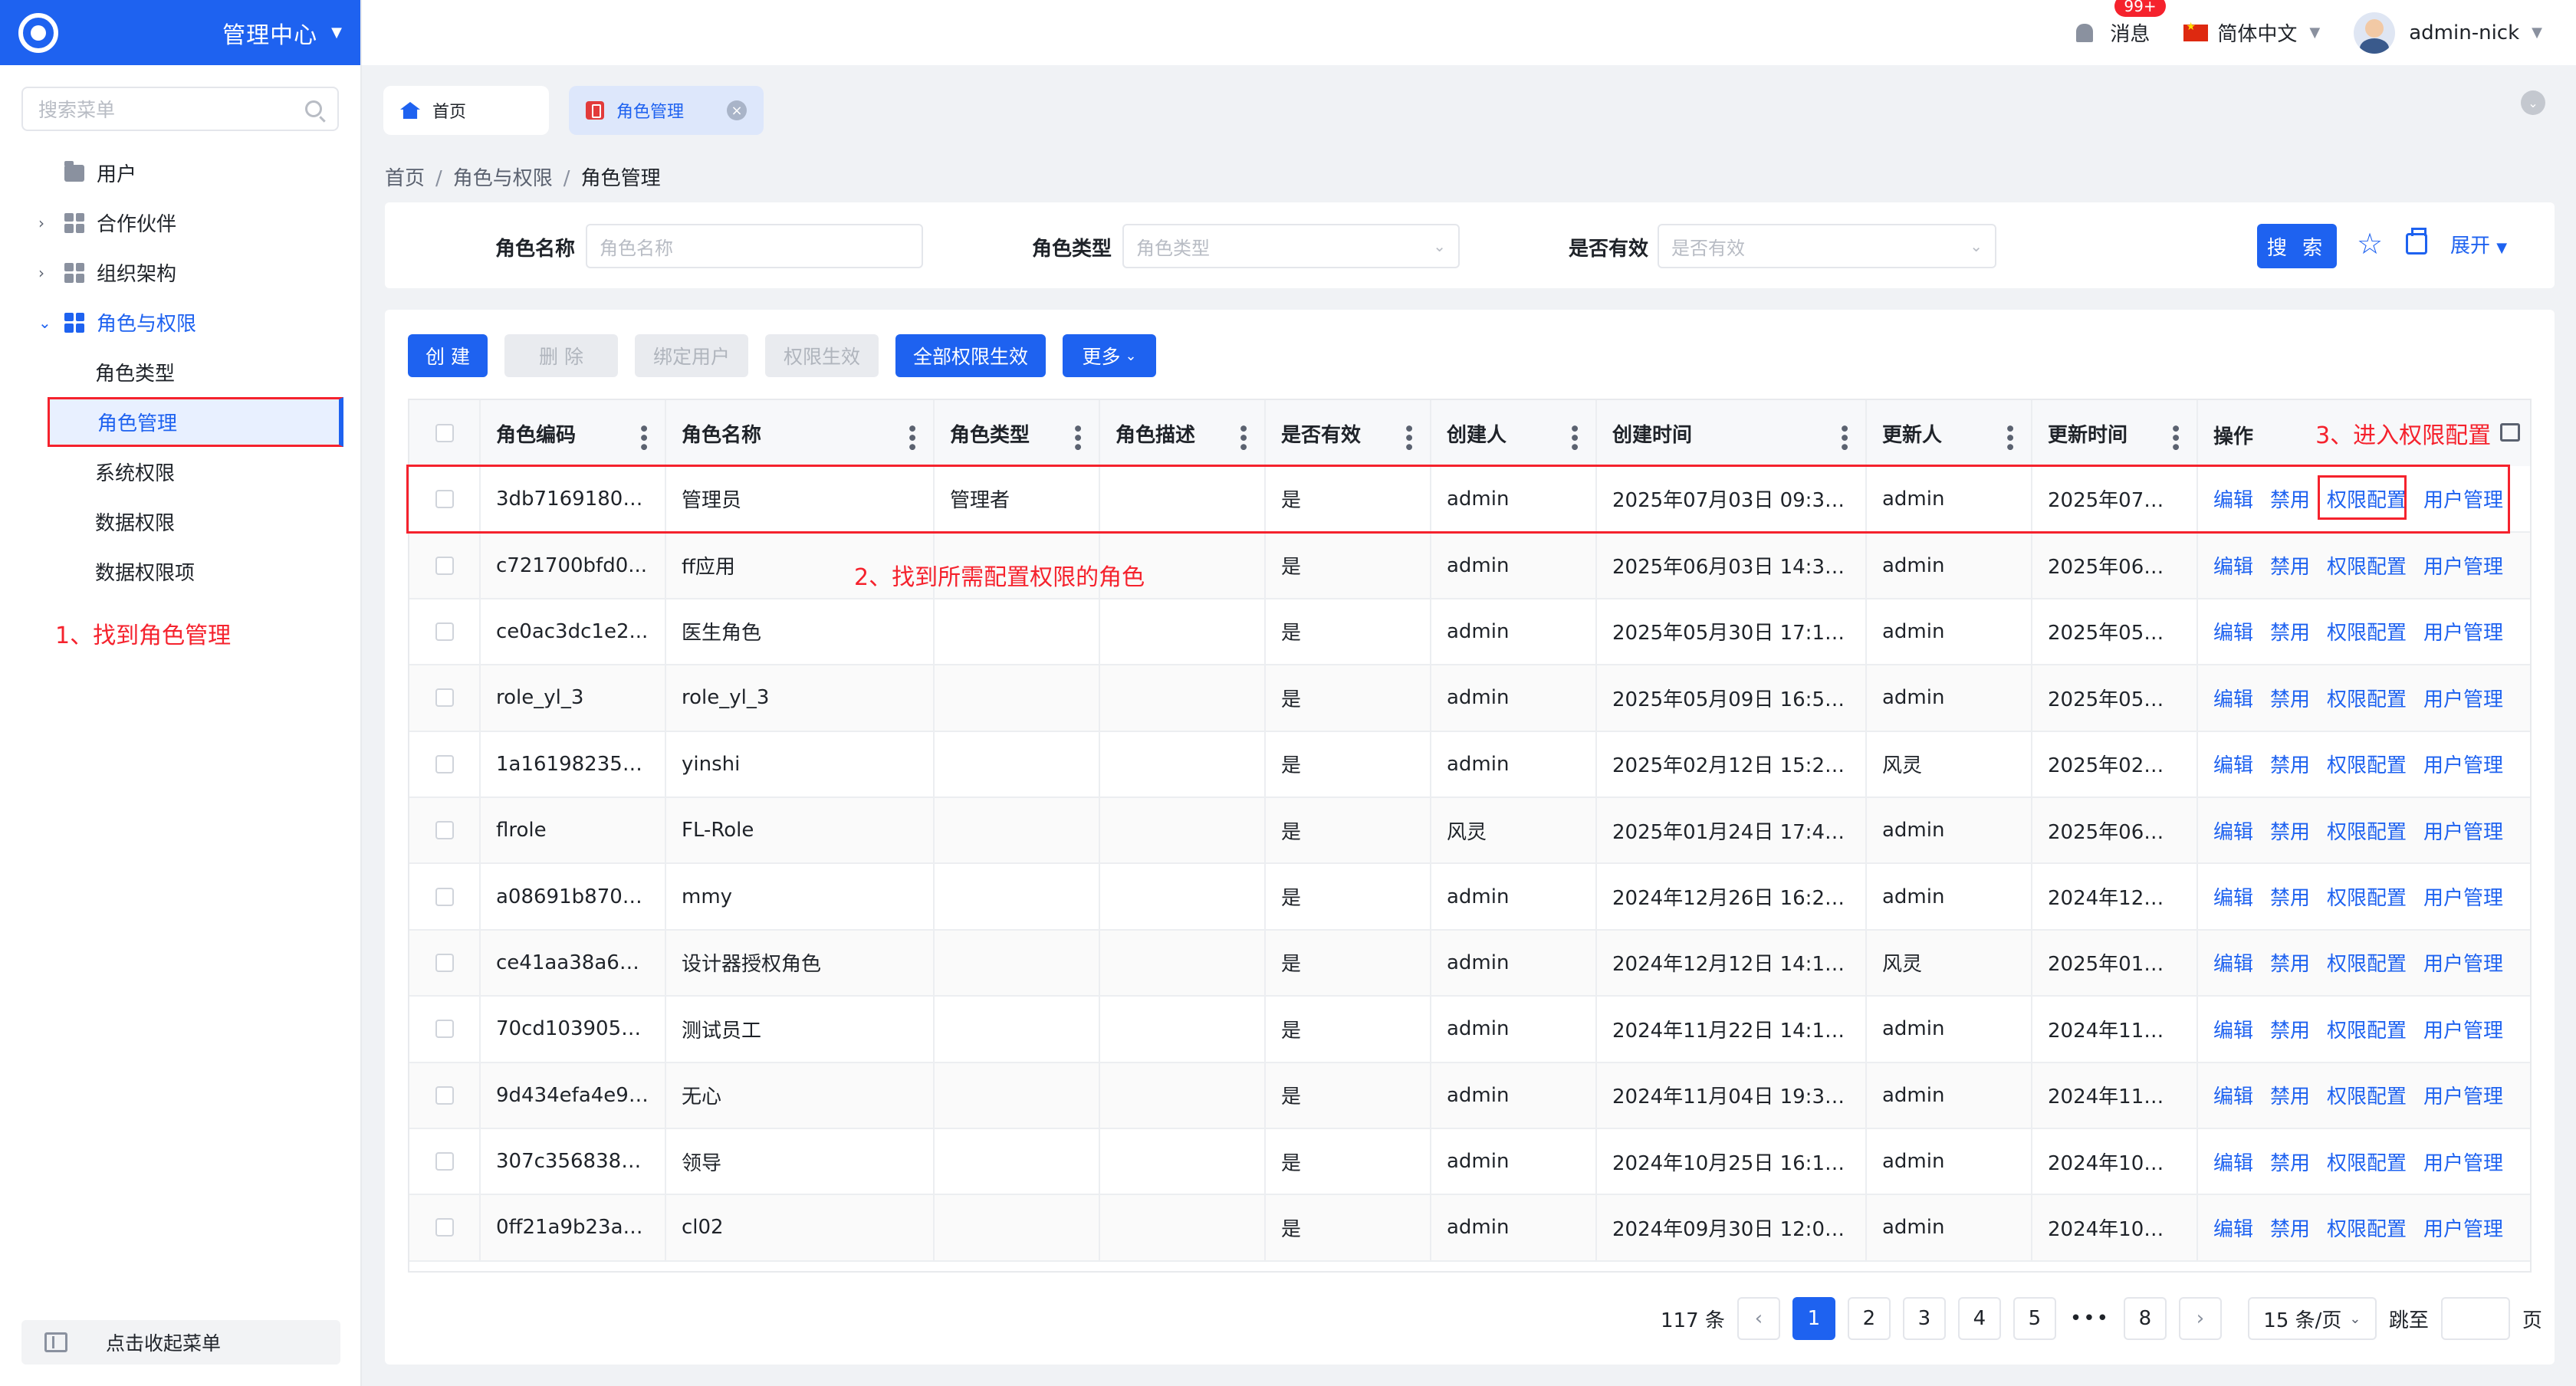  I want to click on column-header: 角色编码 •••, so click(573, 433).